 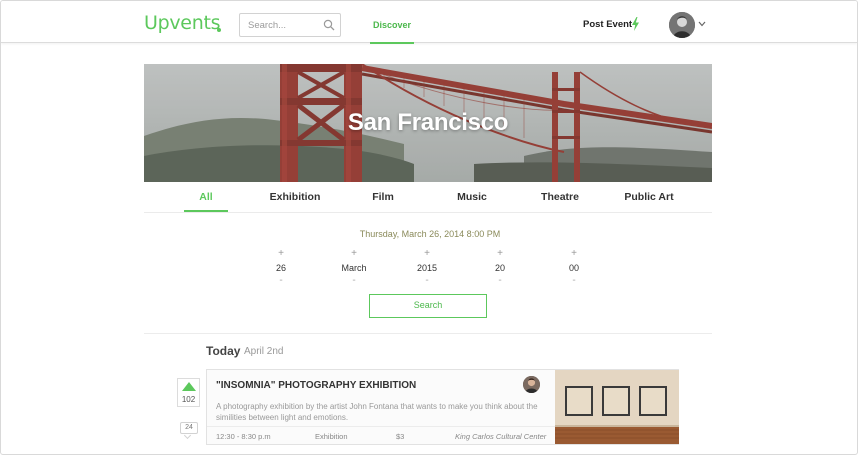 I want to click on event-category: Exhibition, so click(x=331, y=436).